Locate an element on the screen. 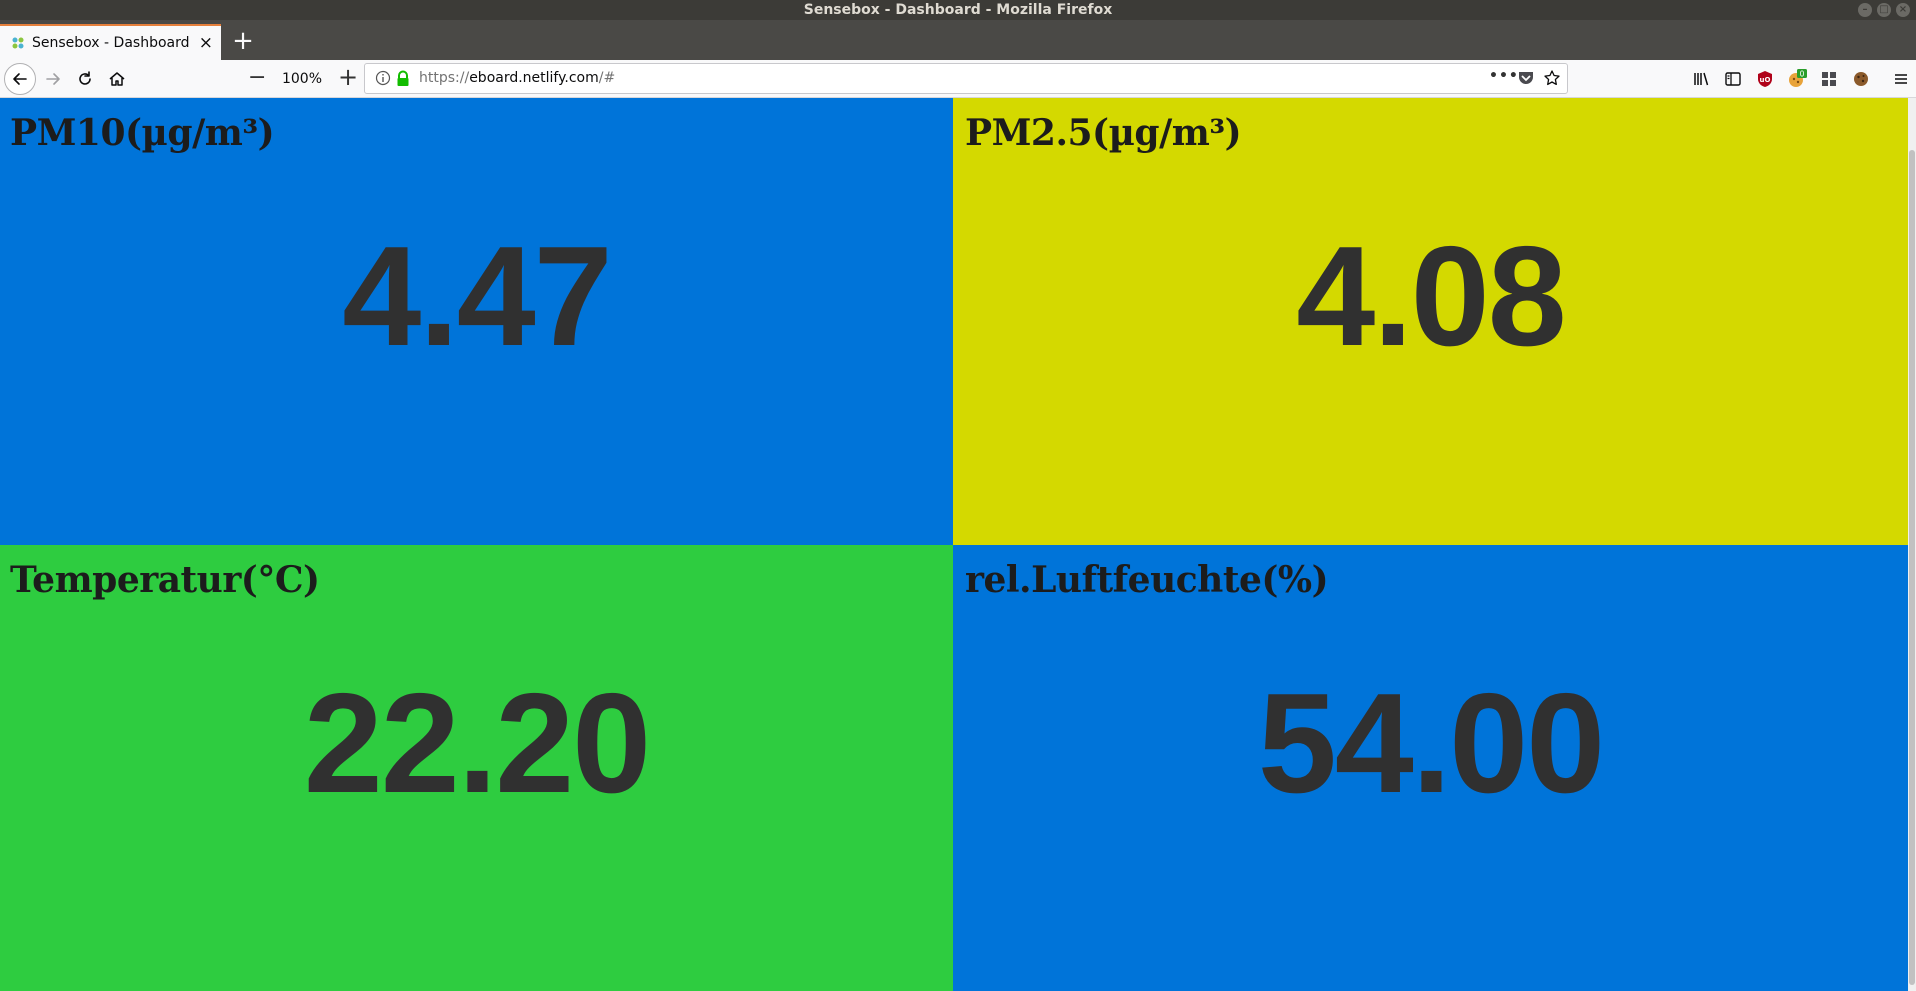 The height and width of the screenshot is (991, 1916). page-scrollbar is located at coordinates (1912, 544).